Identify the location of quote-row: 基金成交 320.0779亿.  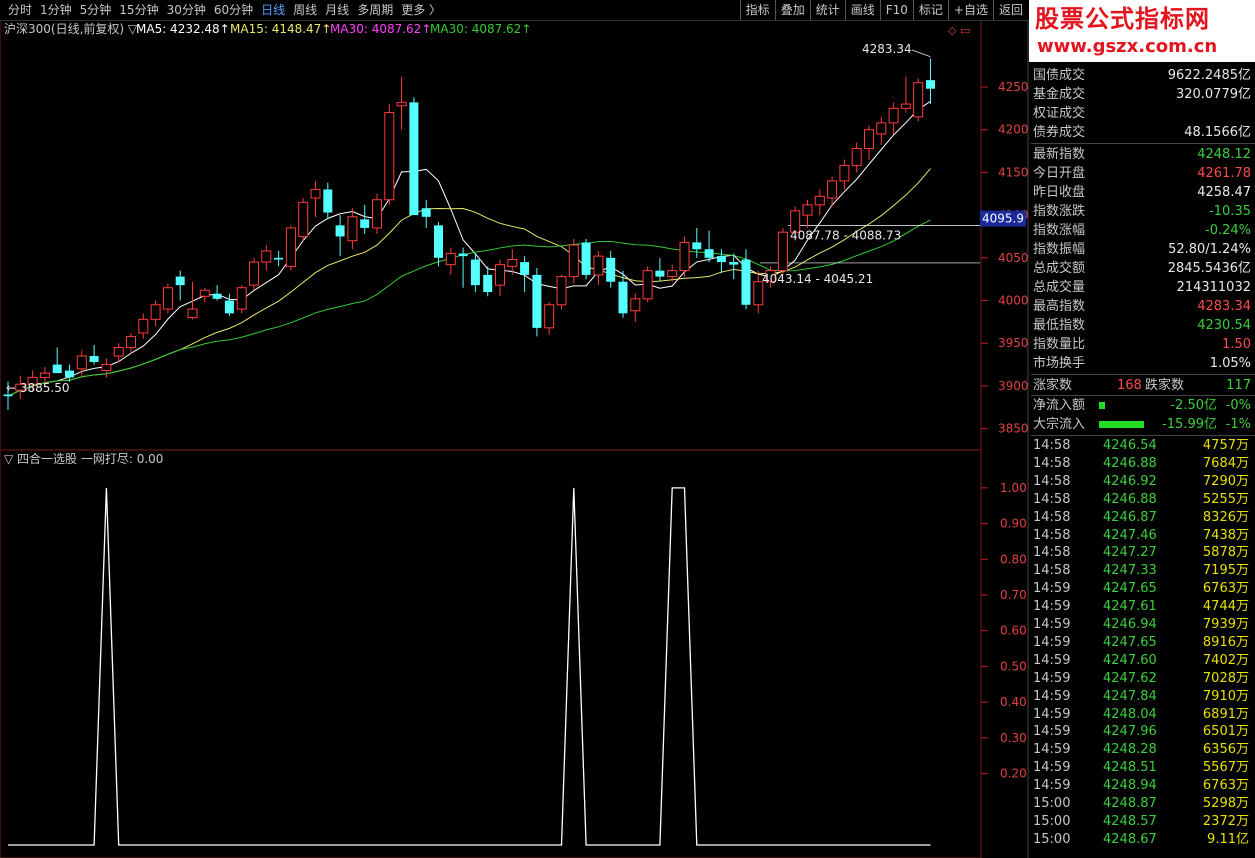
(1142, 94).